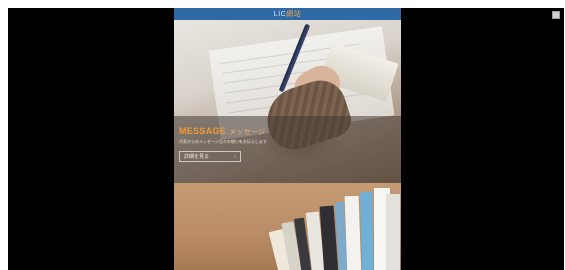  Describe the element at coordinates (556, 15) in the screenshot. I see `expand-icon` at that location.